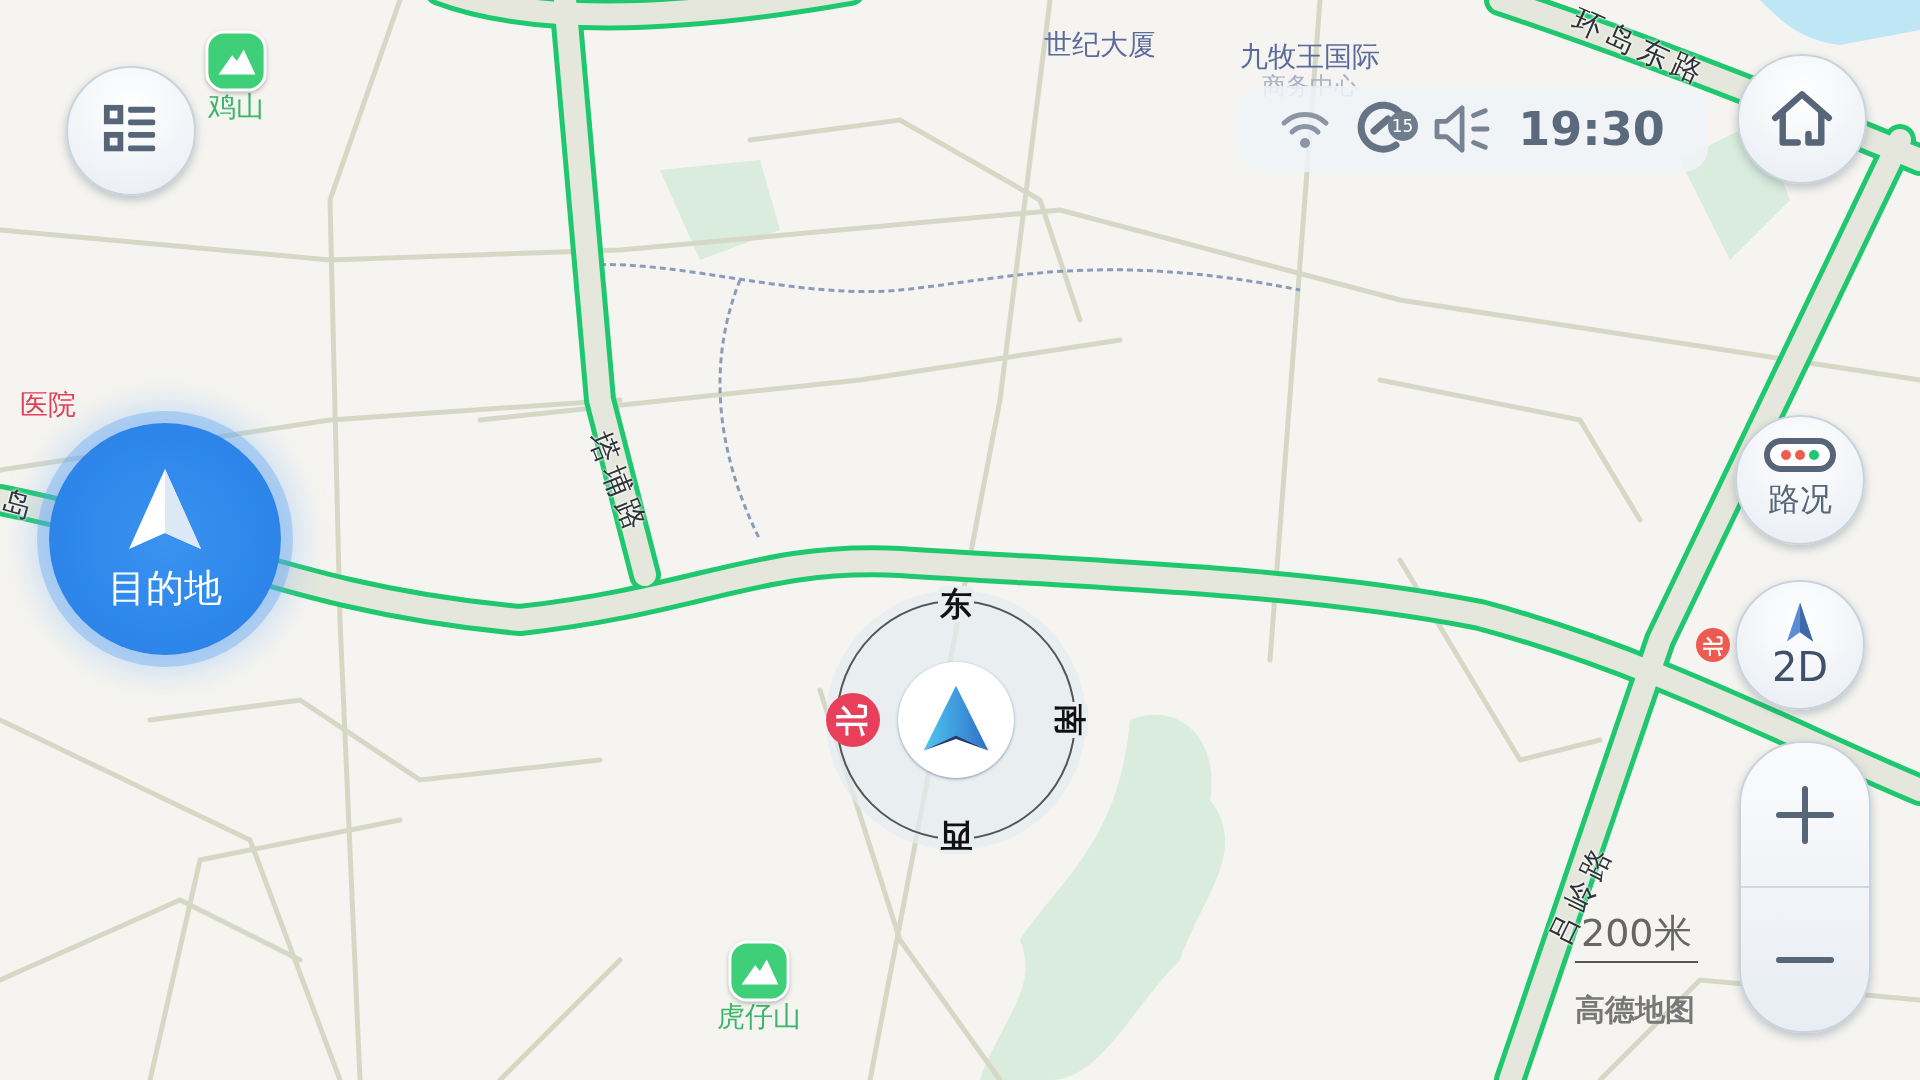  What do you see at coordinates (619, 484) in the screenshot?
I see `road-label: 塔埔路` at bounding box center [619, 484].